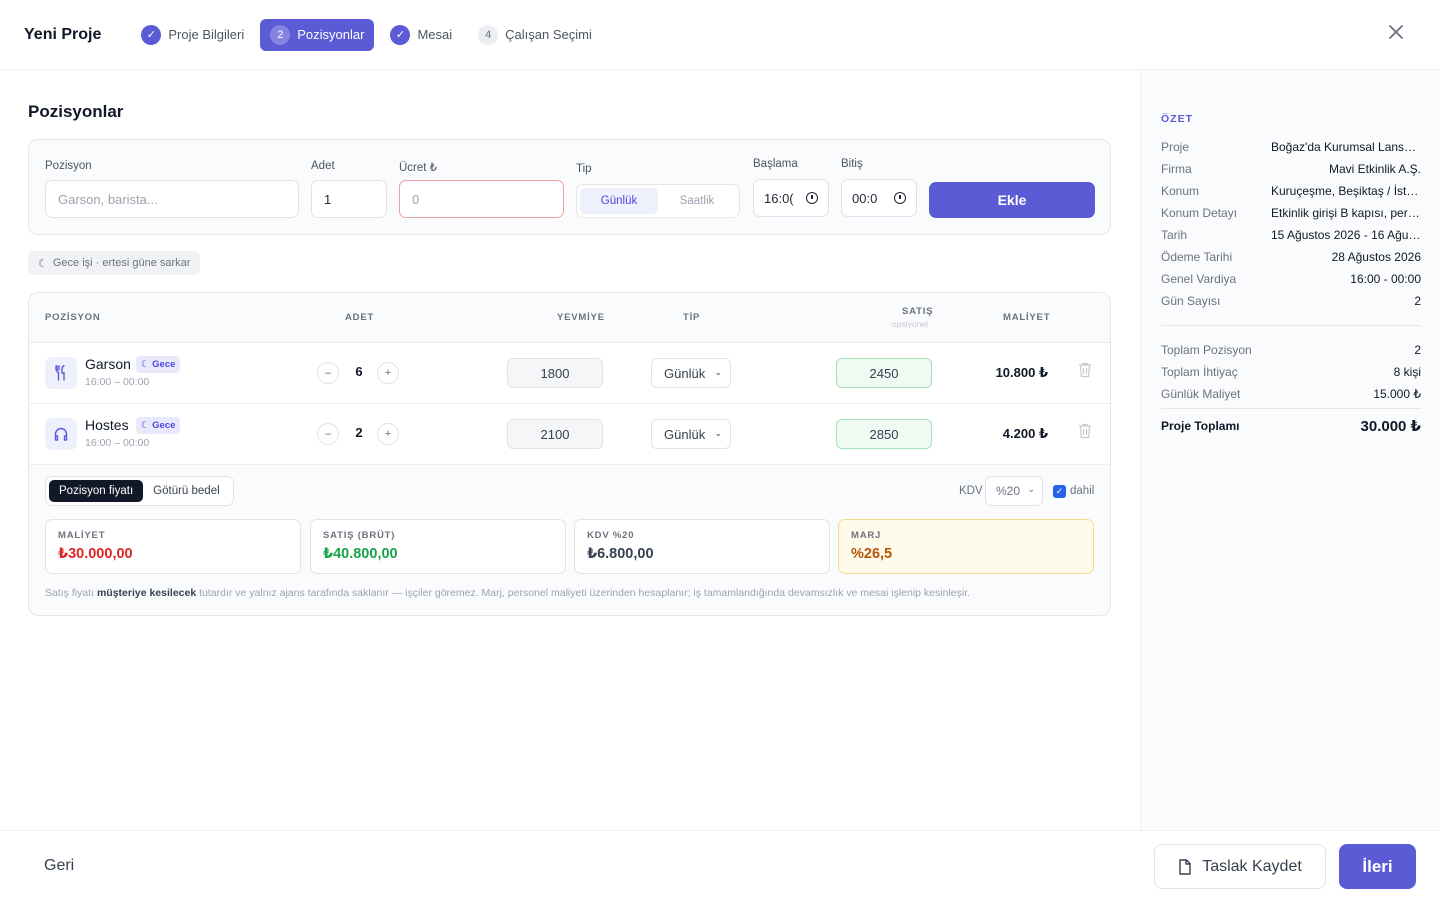  I want to click on step-calisan-secimi: 4 Çalışan Seçimi, so click(535, 35).